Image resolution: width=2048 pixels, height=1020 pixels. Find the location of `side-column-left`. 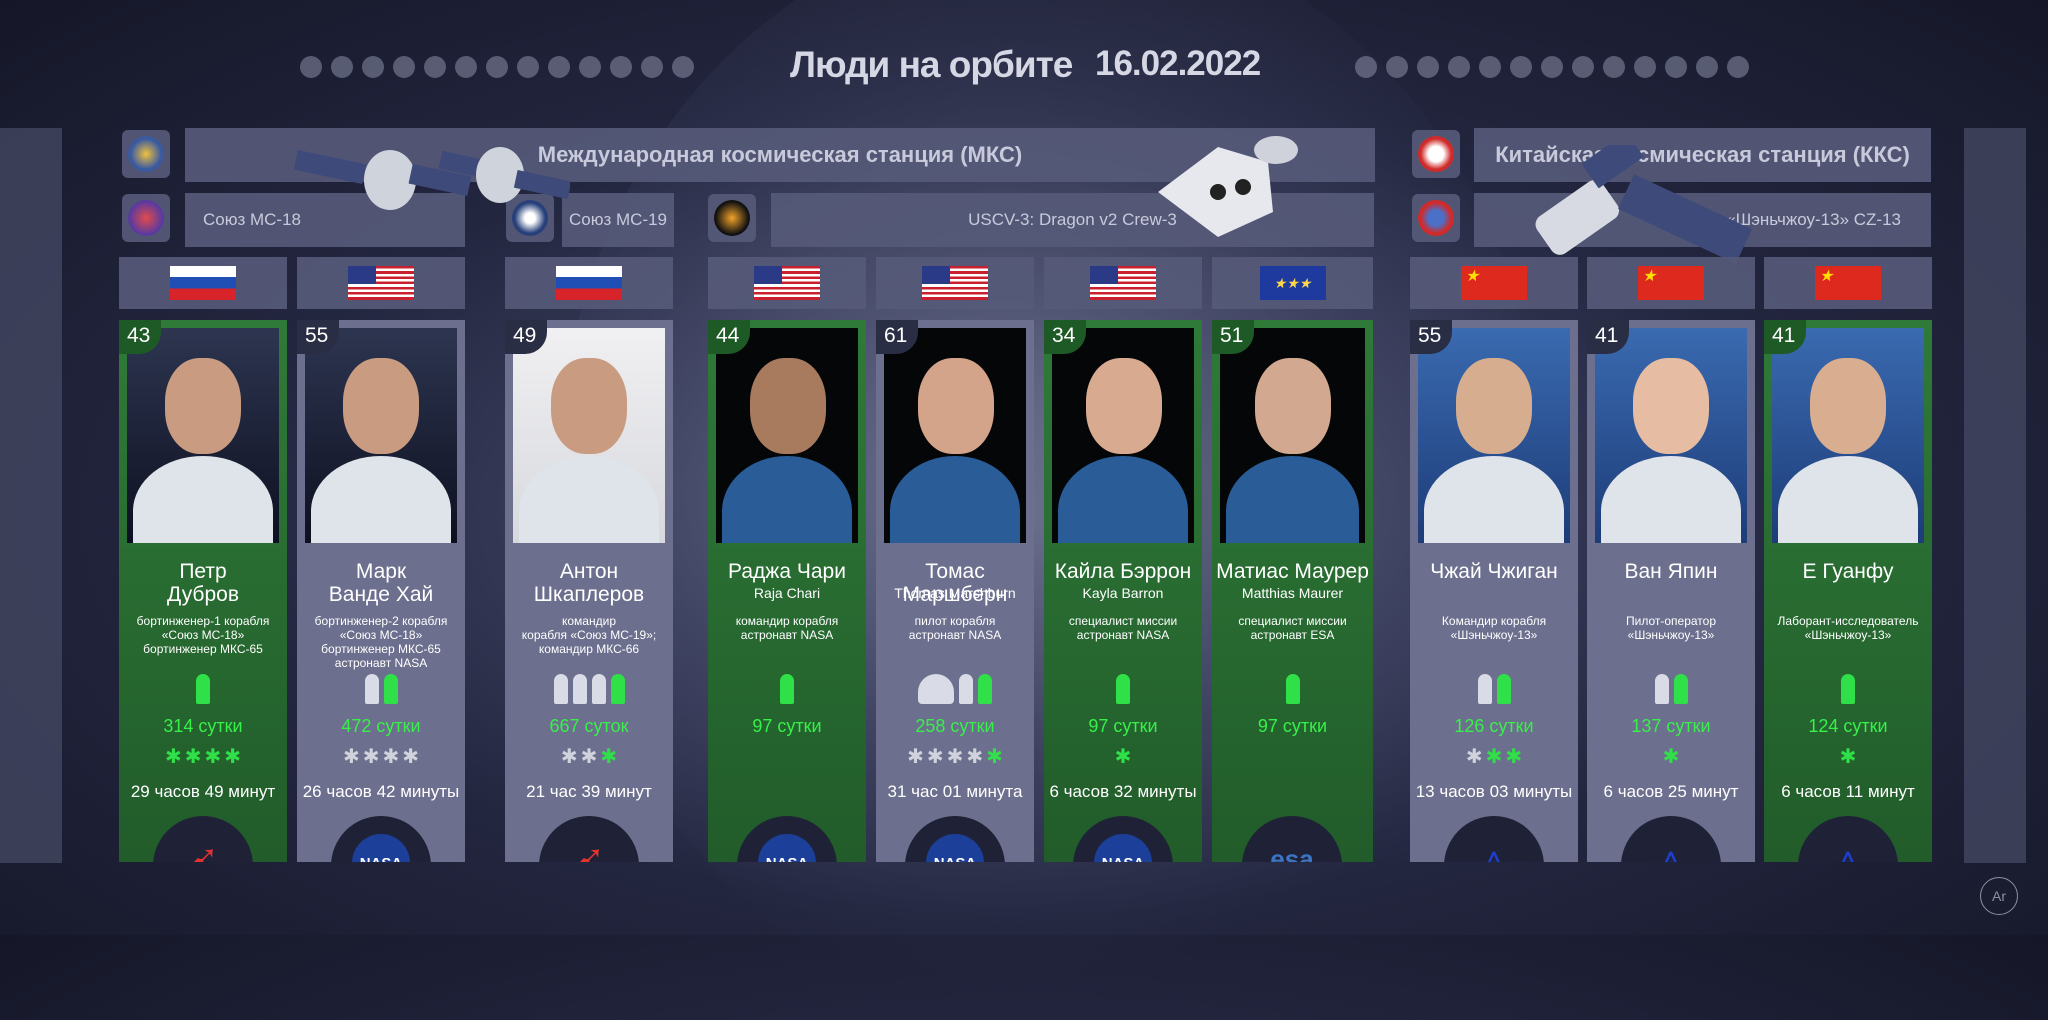

side-column-left is located at coordinates (31, 495).